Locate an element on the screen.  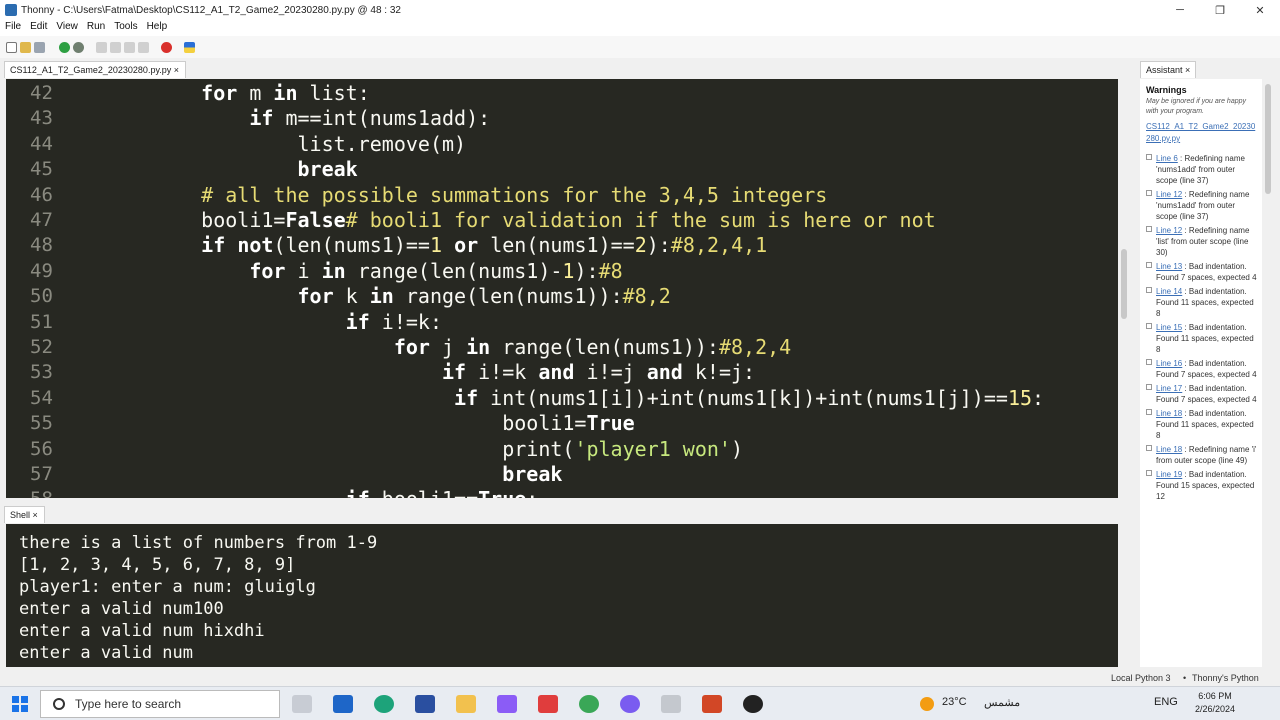
code-text: print('player1 won') is located at coordinates (448, 449).